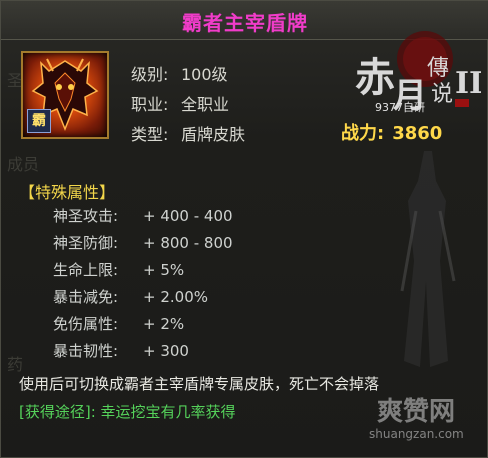 This screenshot has width=488, height=458. Describe the element at coordinates (199, 384) in the screenshot. I see `item-description: 使用后可切换成霸者主宰盾牌专属皮肤，死亡不会掉落` at that location.